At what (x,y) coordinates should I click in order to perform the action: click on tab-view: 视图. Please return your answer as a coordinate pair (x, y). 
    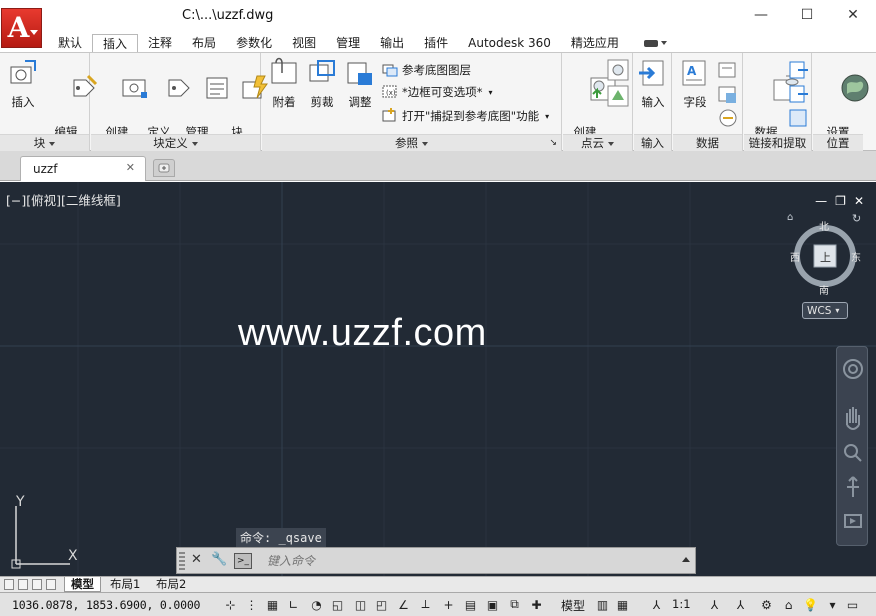
    Looking at the image, I should click on (304, 43).